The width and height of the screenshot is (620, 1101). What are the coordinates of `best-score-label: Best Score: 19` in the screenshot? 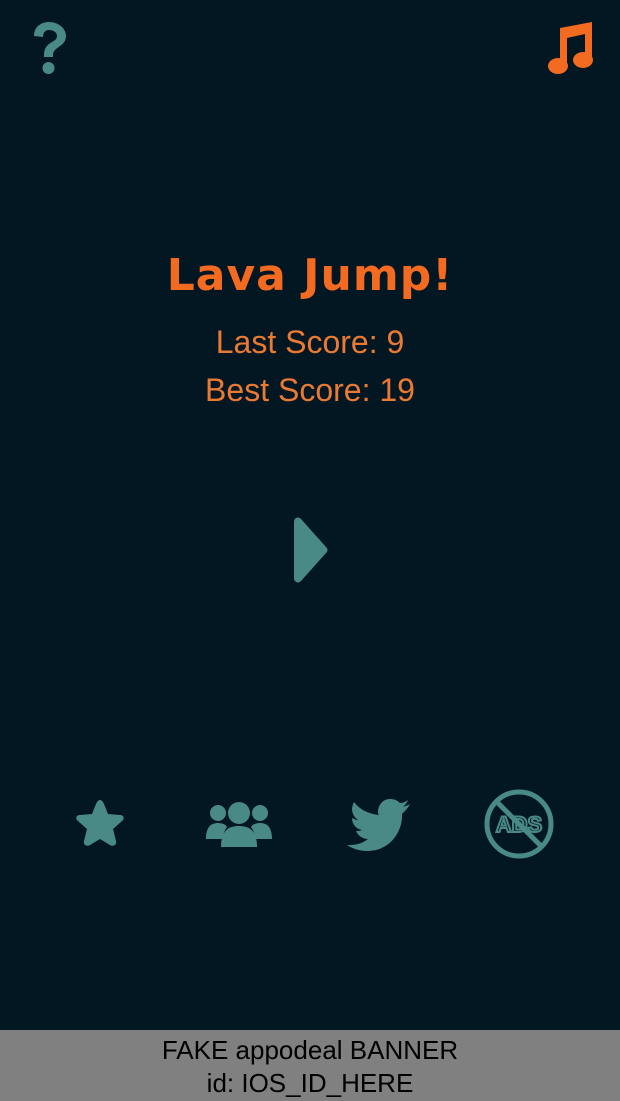 It's located at (310, 390).